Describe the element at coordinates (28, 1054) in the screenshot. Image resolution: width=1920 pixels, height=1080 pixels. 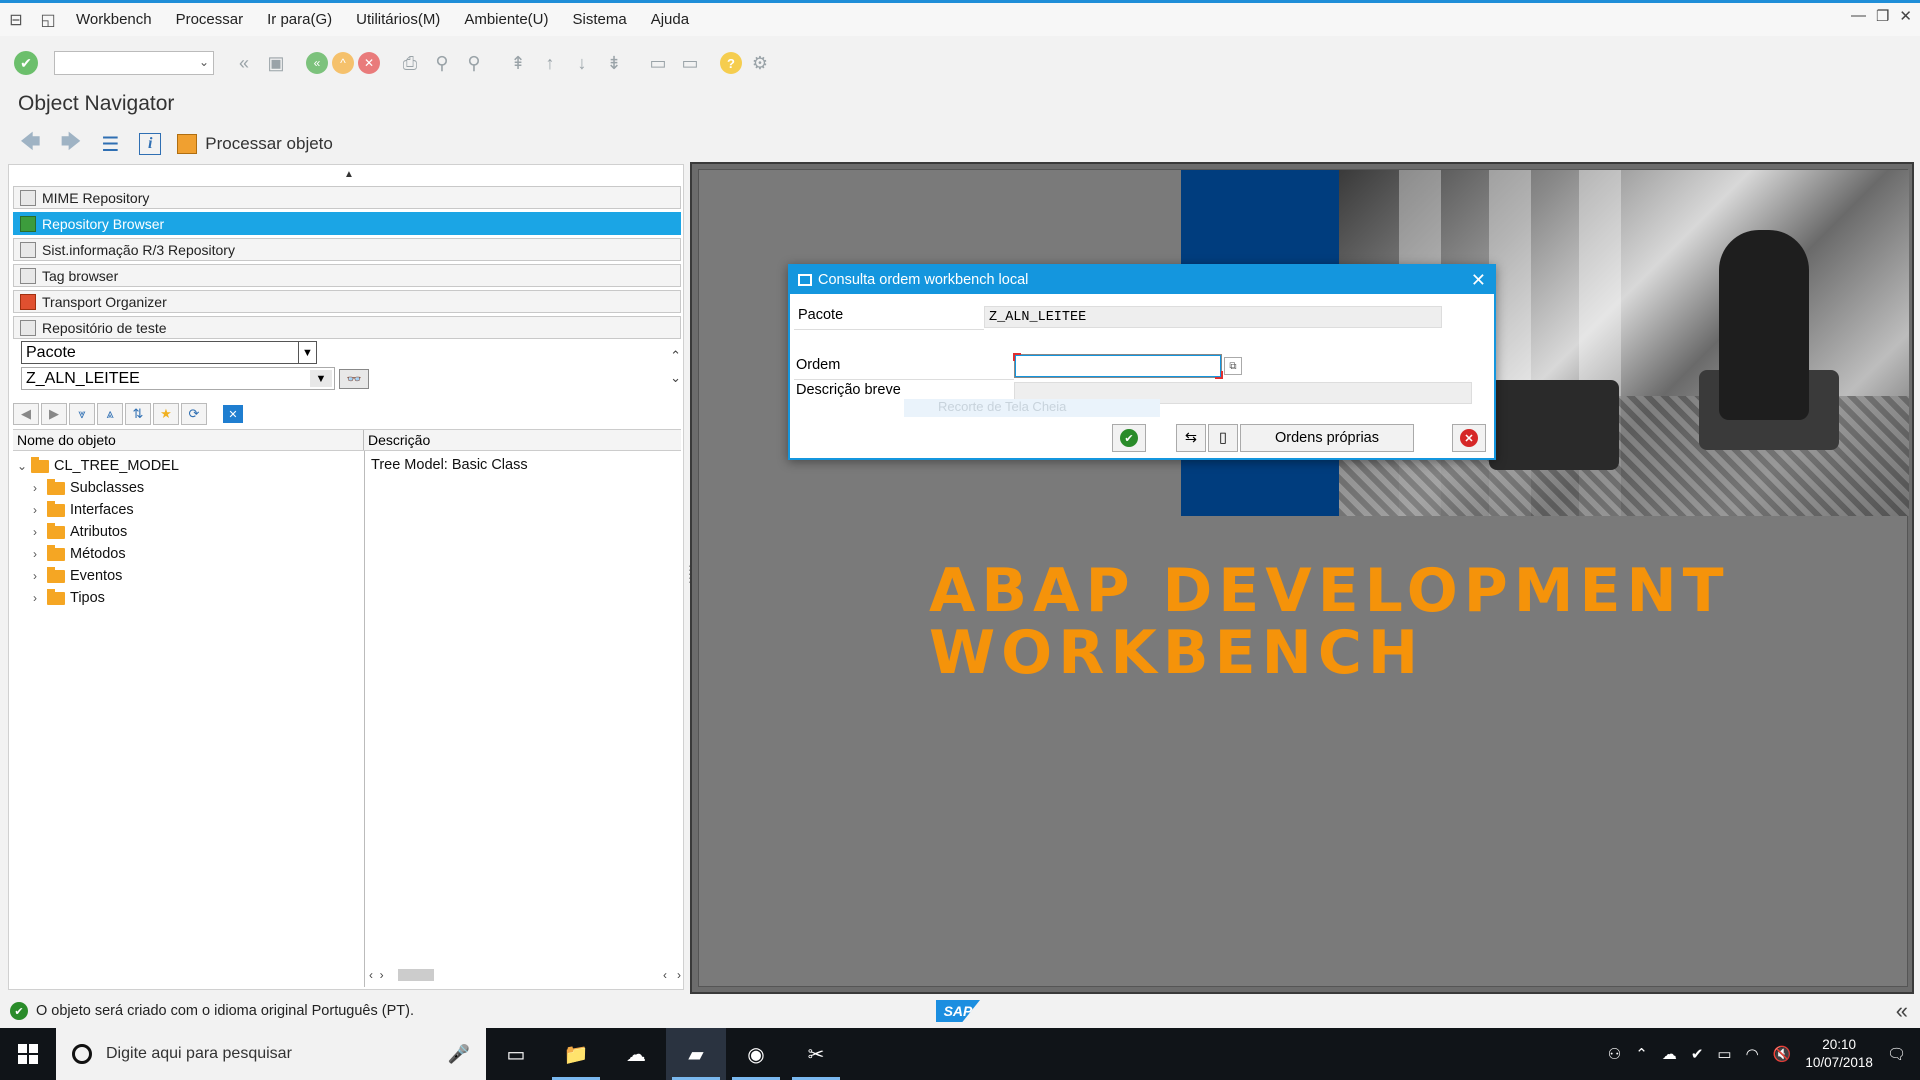
I see `start-button` at that location.